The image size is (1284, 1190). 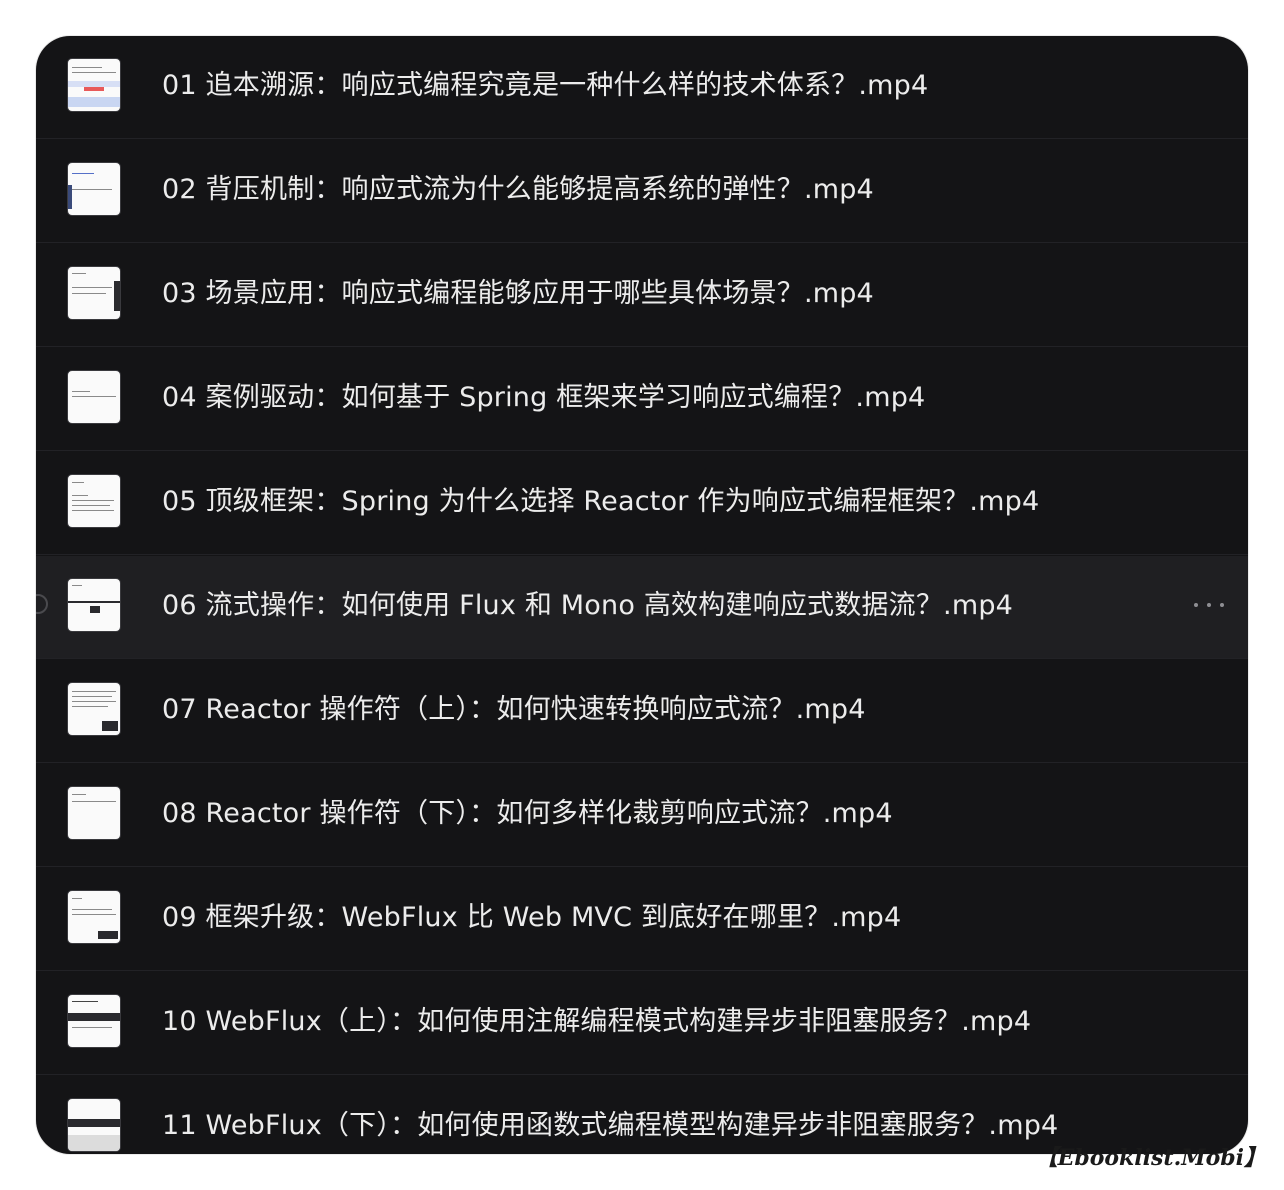 What do you see at coordinates (514, 709) in the screenshot?
I see `file-name: 07 Reactor 操作符（上）：如何快速转换响应式流？.mp4` at bounding box center [514, 709].